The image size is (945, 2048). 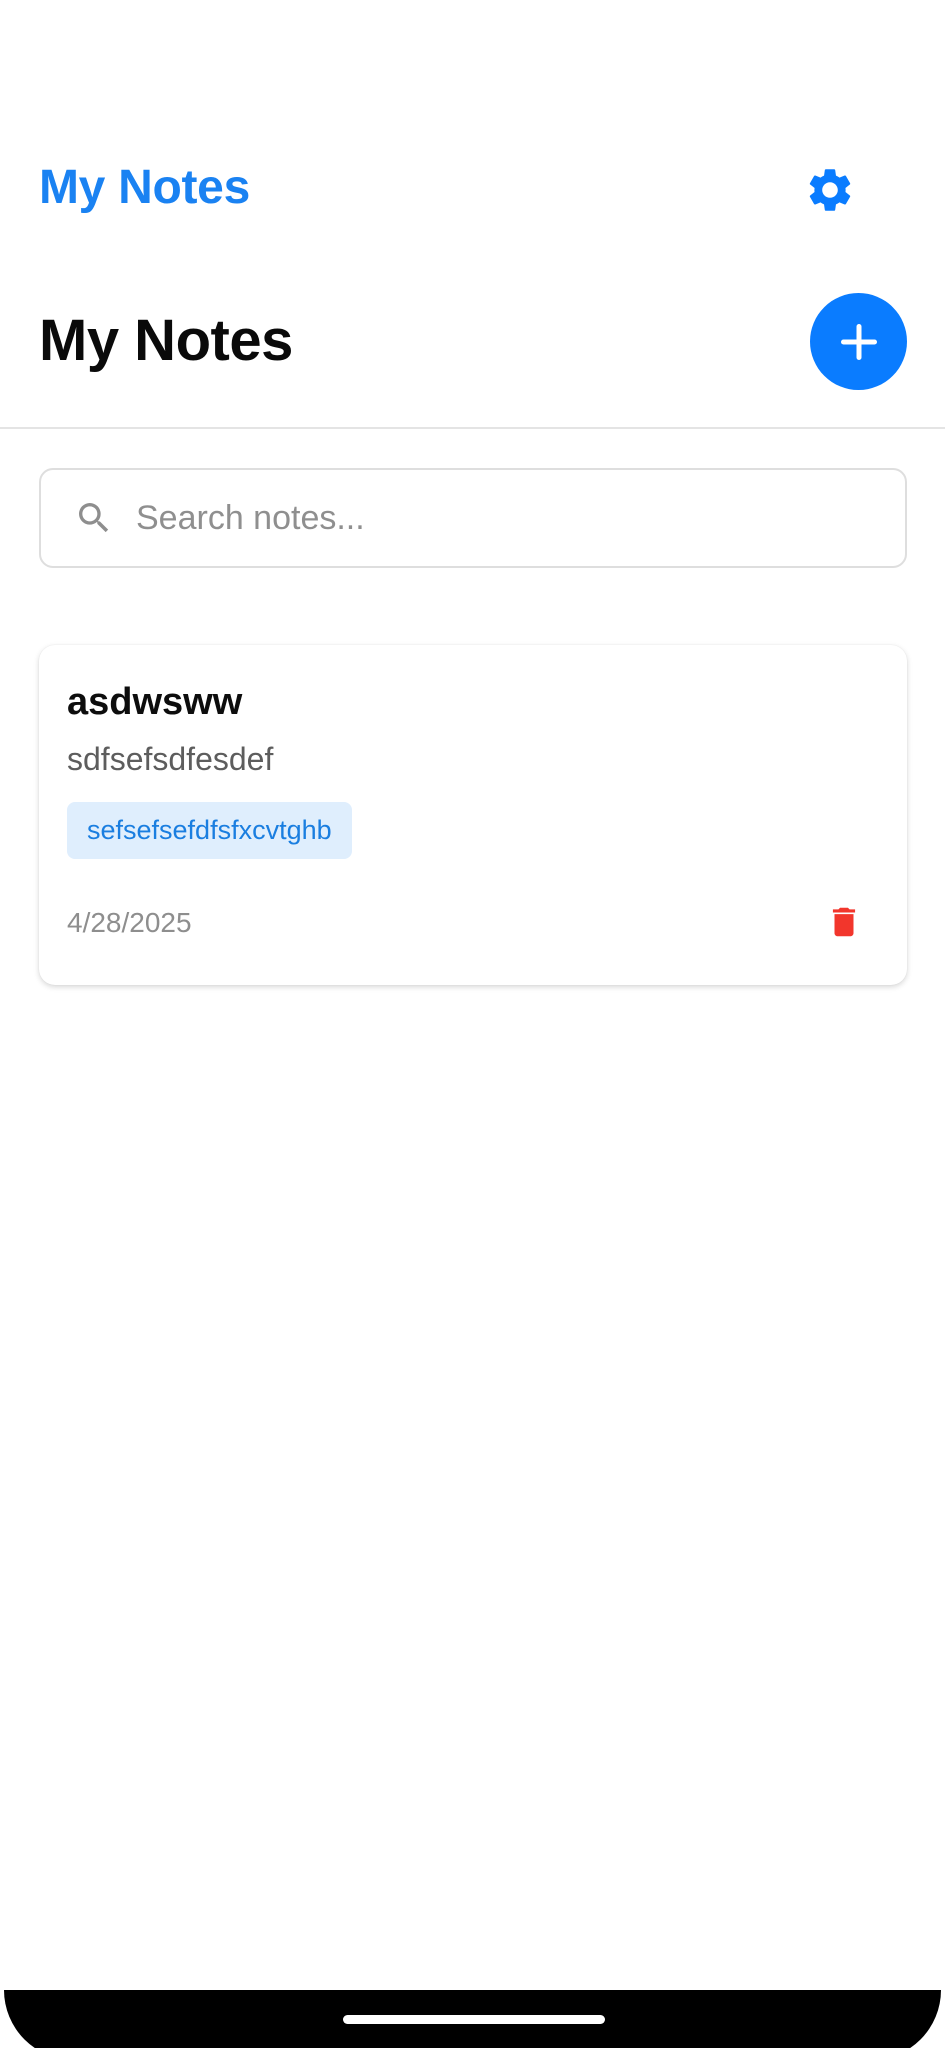 I want to click on system-navigation-bar, so click(x=472, y=2019).